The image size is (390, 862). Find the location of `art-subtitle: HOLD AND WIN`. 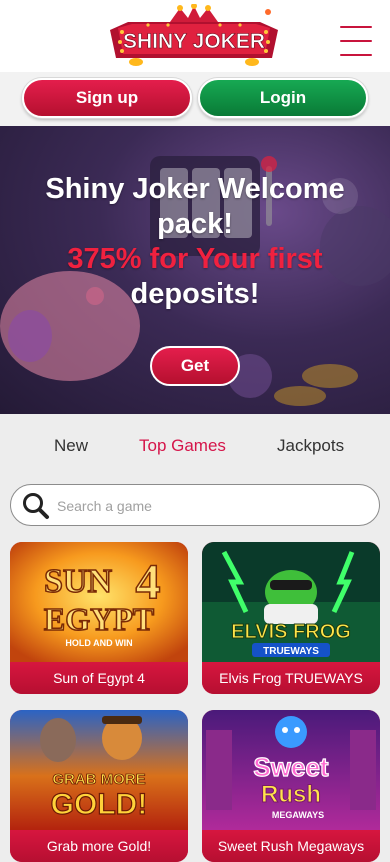

art-subtitle: HOLD AND WIN is located at coordinates (98, 643).